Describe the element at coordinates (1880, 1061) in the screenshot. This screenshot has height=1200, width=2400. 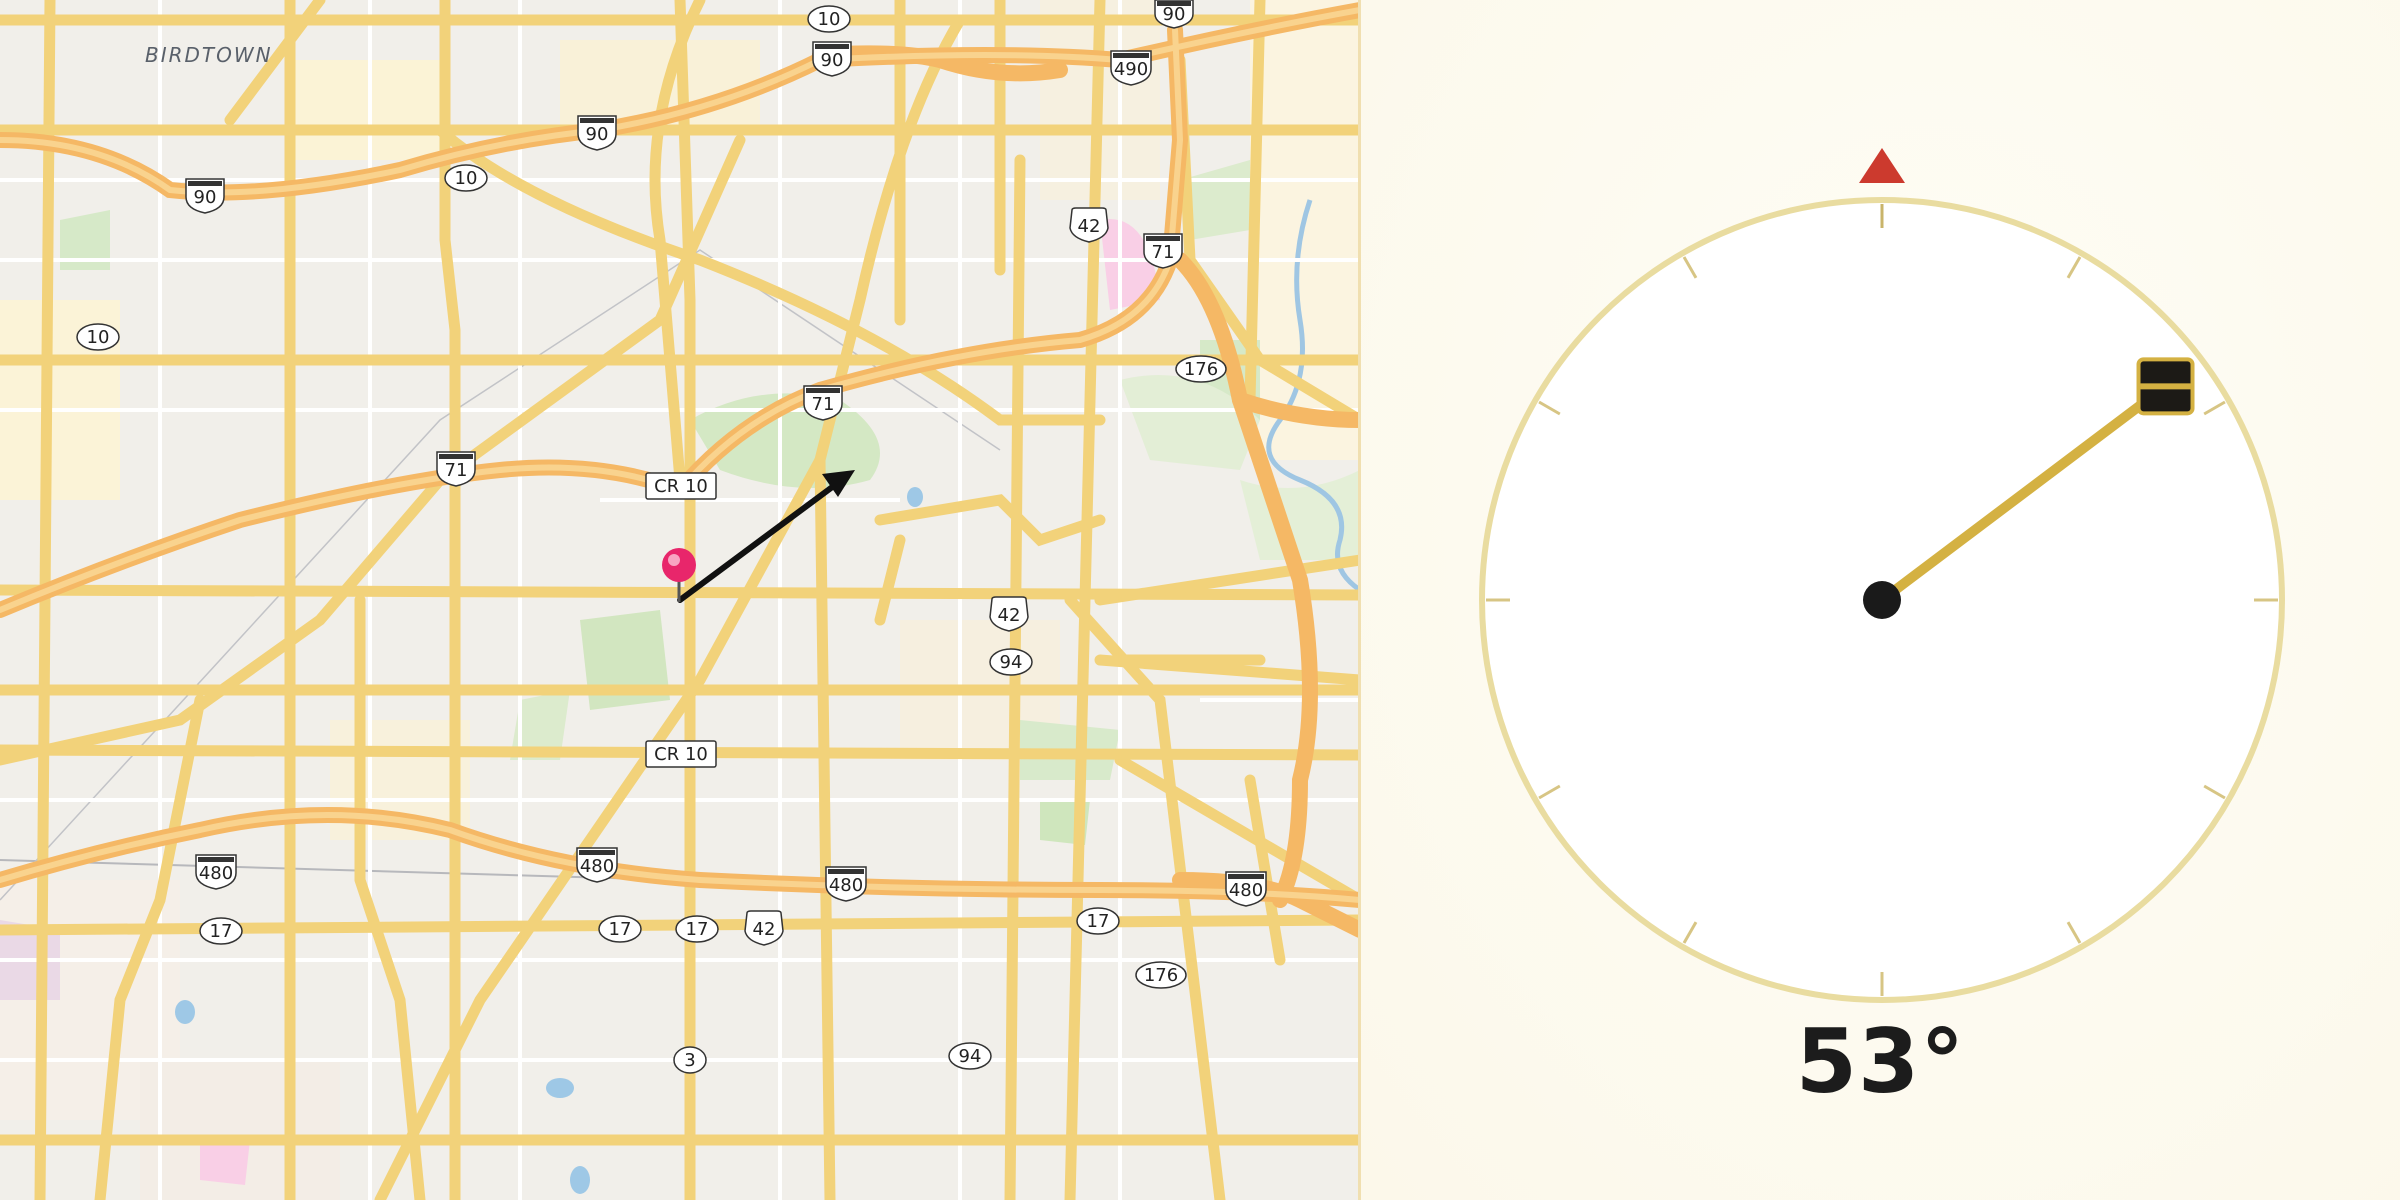
I see `heading-readout: 53°` at that location.